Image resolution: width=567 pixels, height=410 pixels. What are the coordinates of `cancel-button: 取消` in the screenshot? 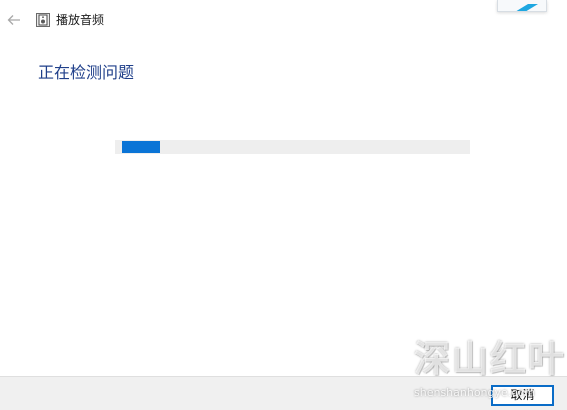 It's located at (522, 395).